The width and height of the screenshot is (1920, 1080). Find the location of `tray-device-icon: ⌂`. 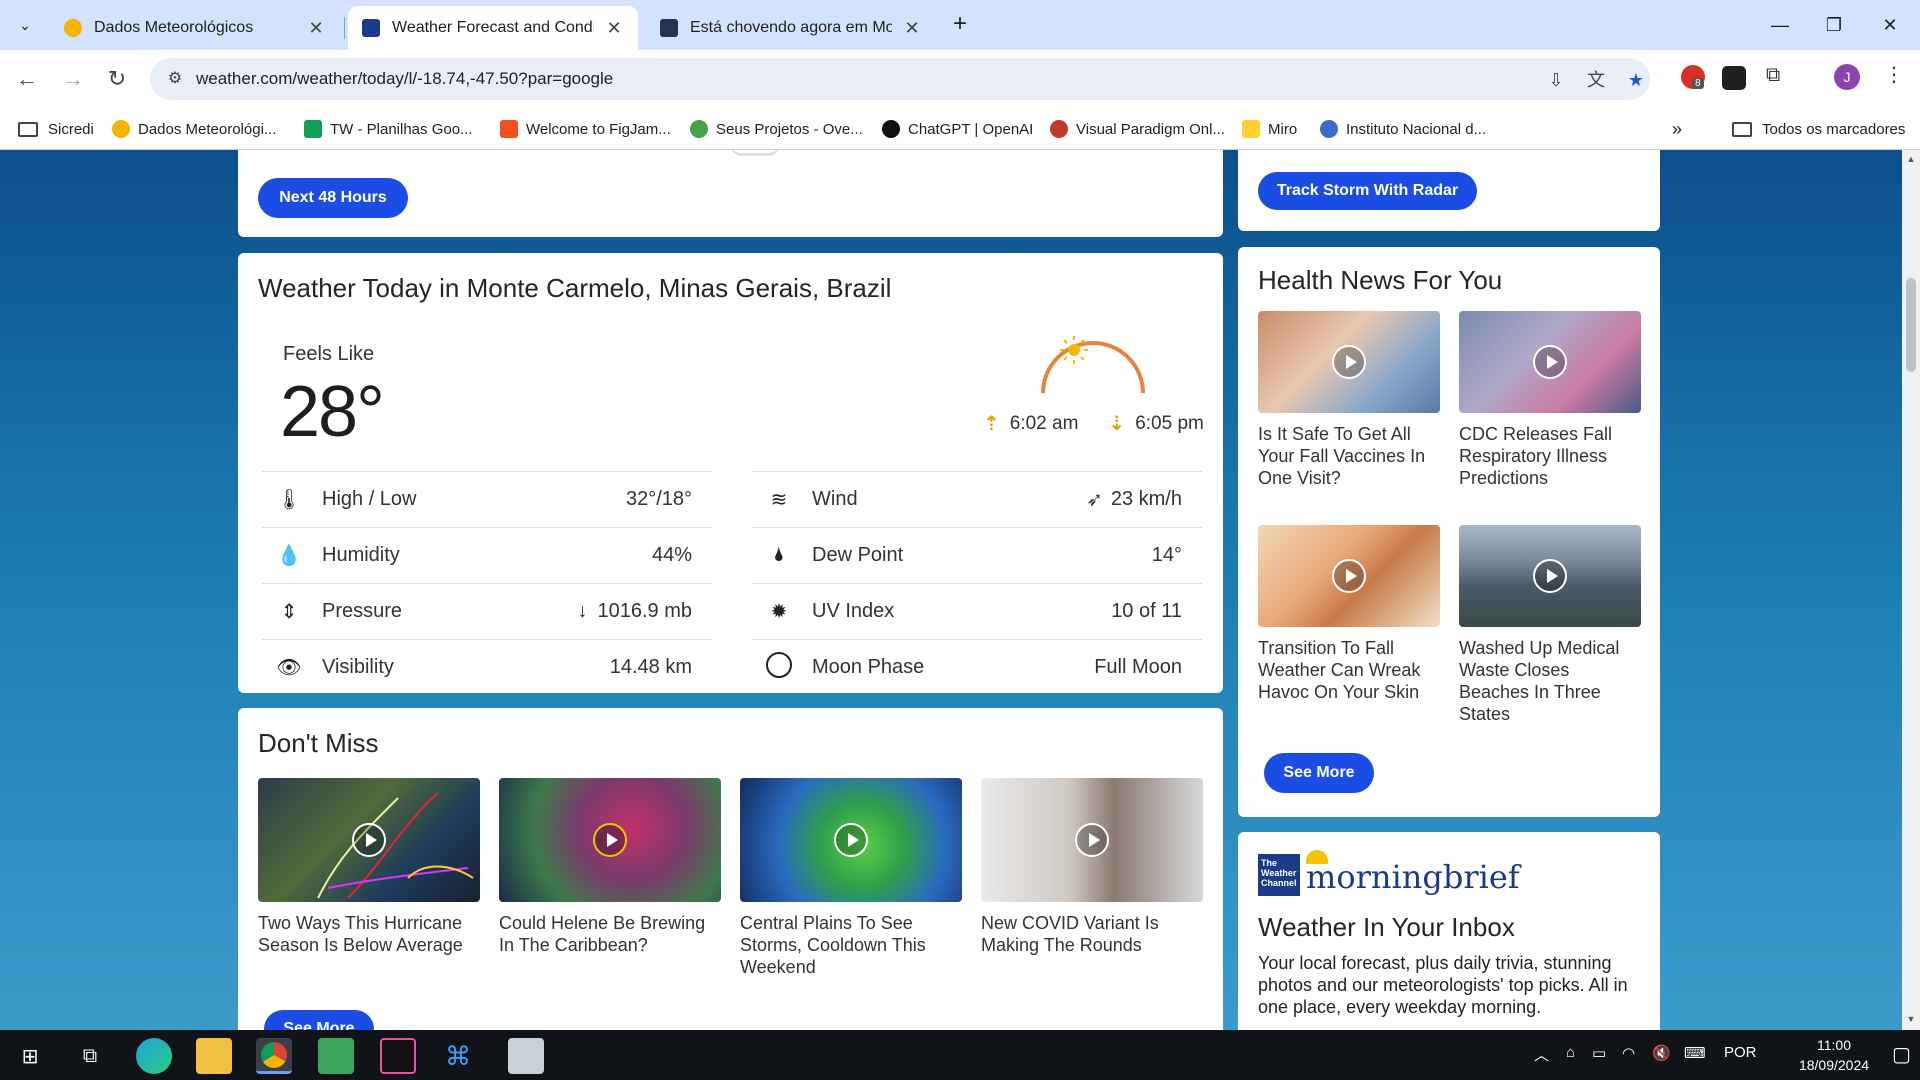

tray-device-icon: ⌂ is located at coordinates (1570, 1052).